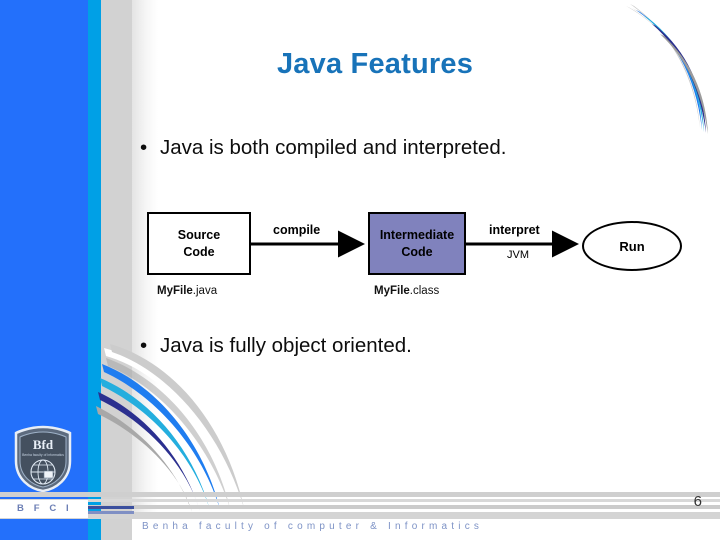  I want to click on file-label-source: MyFile.java, so click(187, 291).